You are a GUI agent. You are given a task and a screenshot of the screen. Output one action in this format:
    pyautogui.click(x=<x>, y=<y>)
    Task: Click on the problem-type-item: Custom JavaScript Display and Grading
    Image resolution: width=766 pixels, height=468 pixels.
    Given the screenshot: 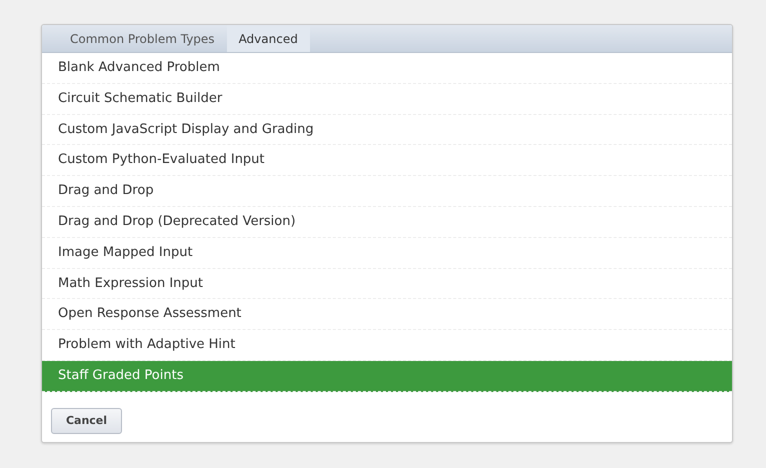 What is the action you would take?
    pyautogui.click(x=387, y=130)
    